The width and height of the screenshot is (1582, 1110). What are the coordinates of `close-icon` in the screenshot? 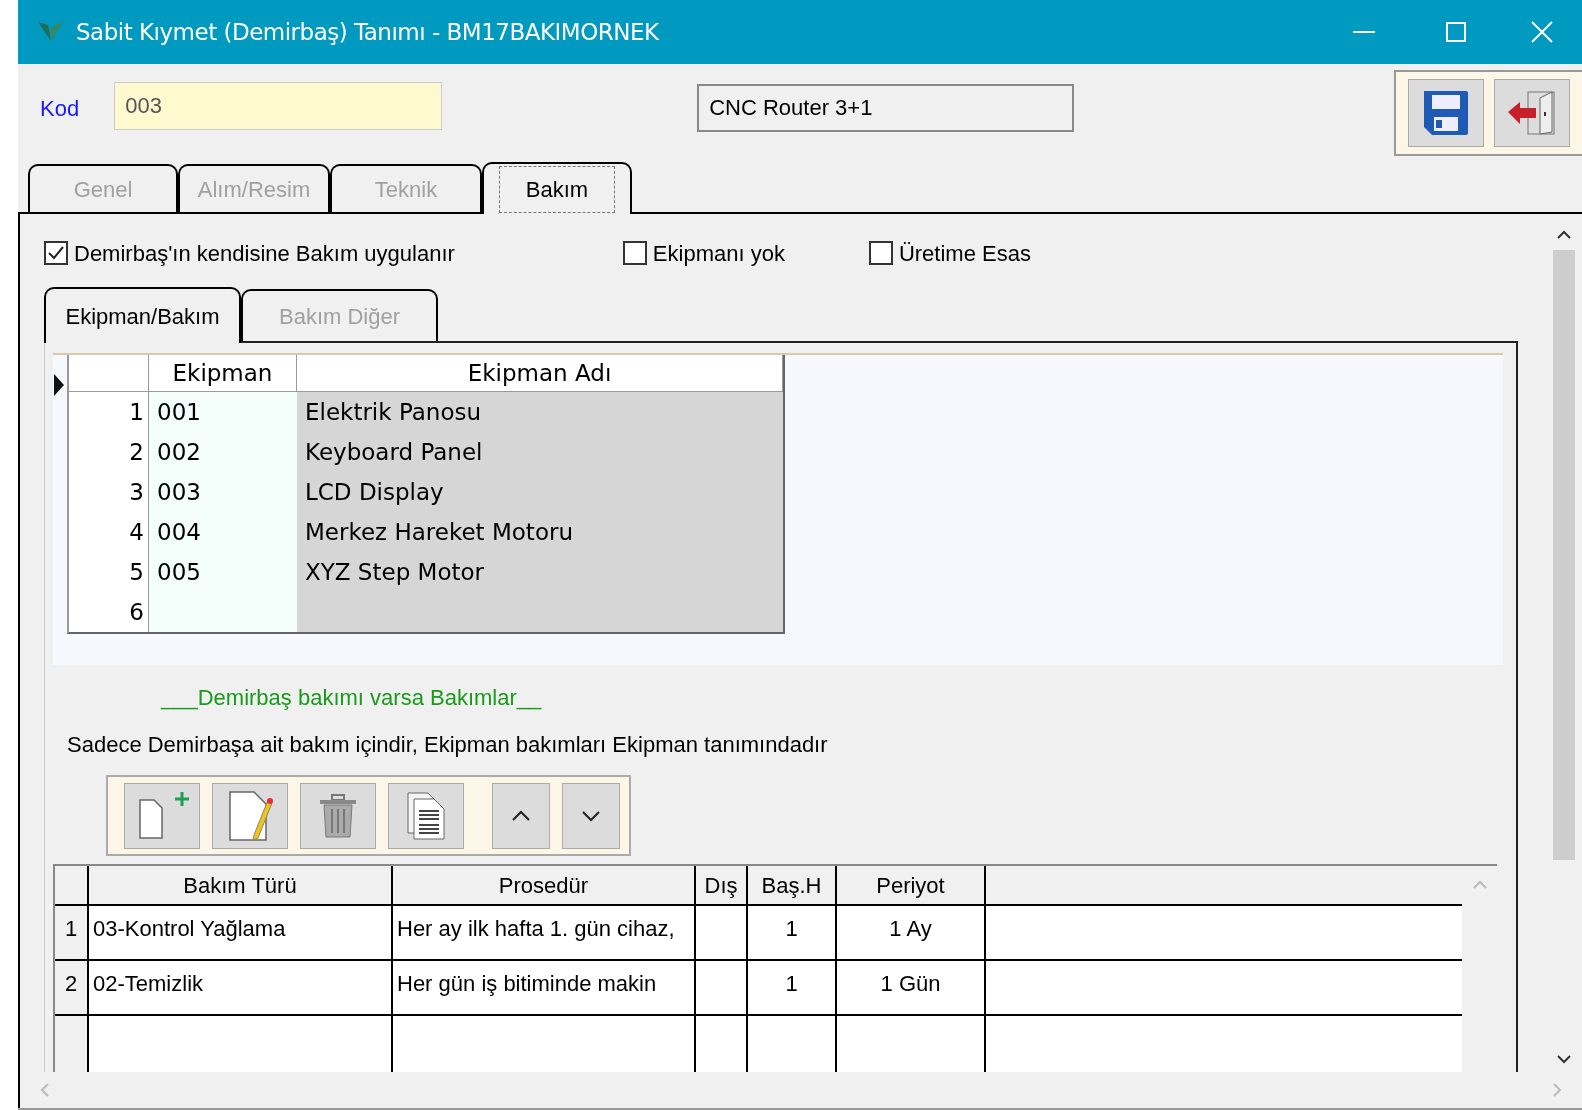 It's located at (1542, 32).